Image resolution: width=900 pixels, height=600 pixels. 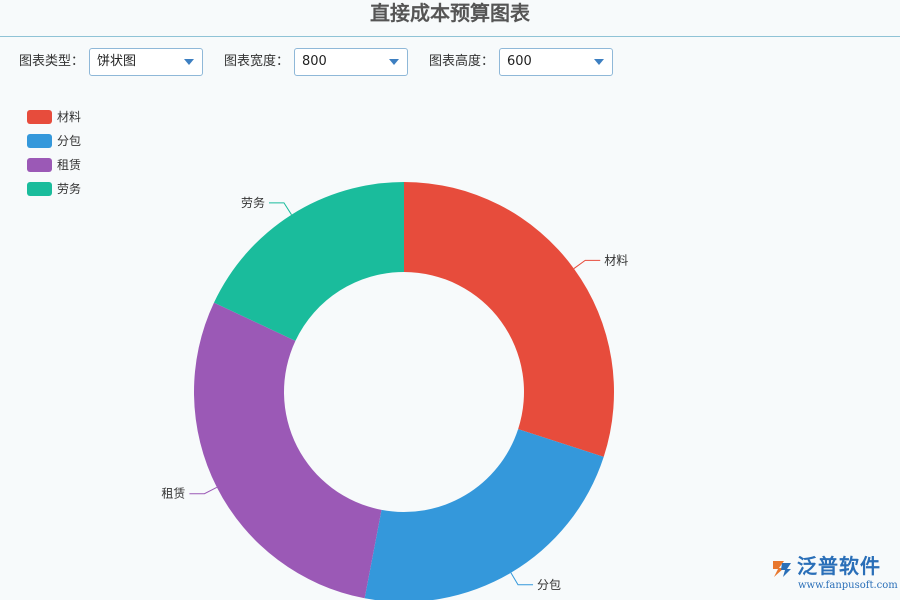 I want to click on legend-label: 租赁, so click(x=69, y=165).